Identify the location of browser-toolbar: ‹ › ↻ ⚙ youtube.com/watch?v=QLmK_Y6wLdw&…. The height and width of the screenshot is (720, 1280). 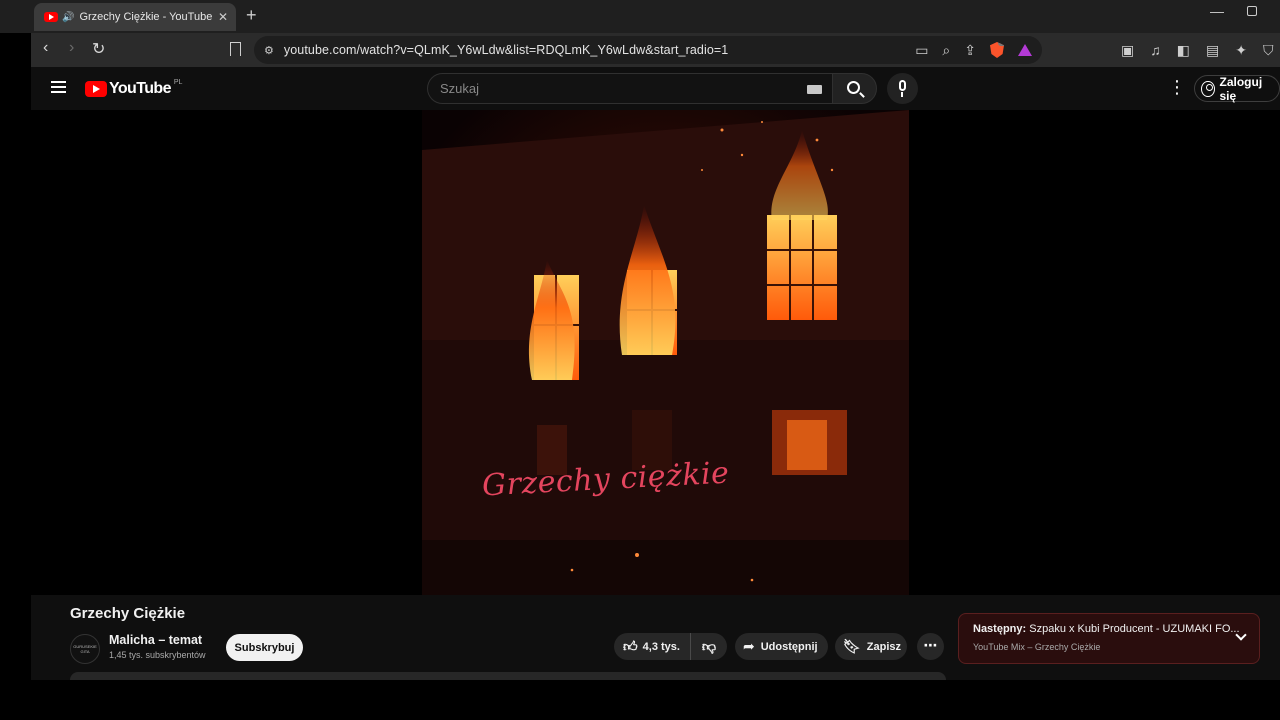
(655, 50).